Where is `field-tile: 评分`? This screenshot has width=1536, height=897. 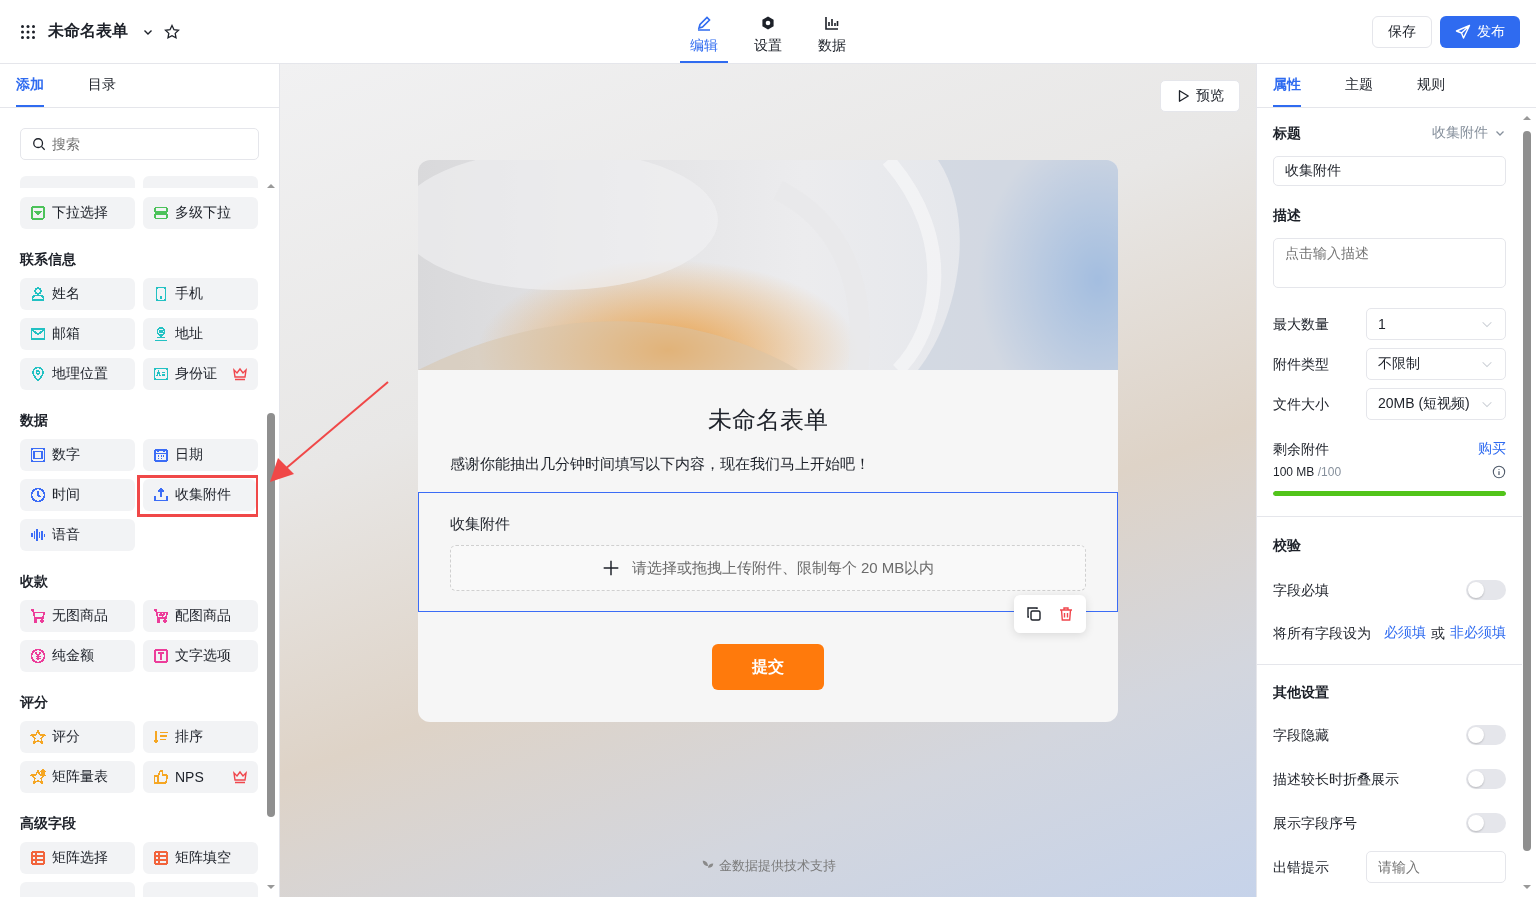
field-tile: 评分 is located at coordinates (77, 737).